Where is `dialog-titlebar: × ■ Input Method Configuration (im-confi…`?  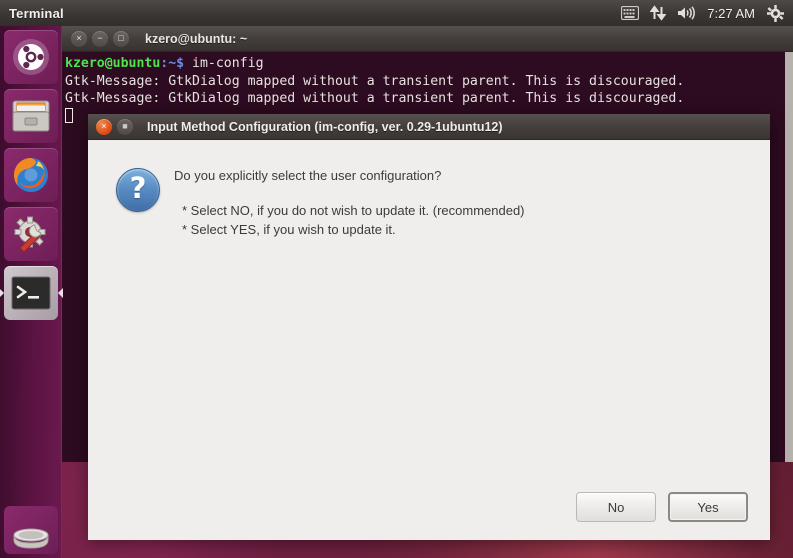
dialog-titlebar: × ■ Input Method Configuration (im-confi… is located at coordinates (429, 127).